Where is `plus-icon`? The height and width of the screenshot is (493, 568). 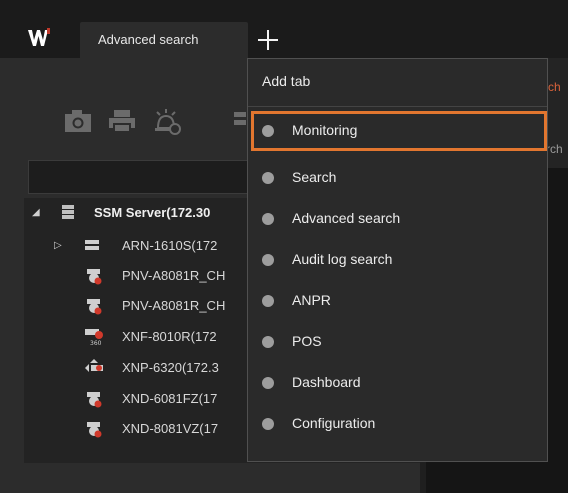 plus-icon is located at coordinates (268, 40).